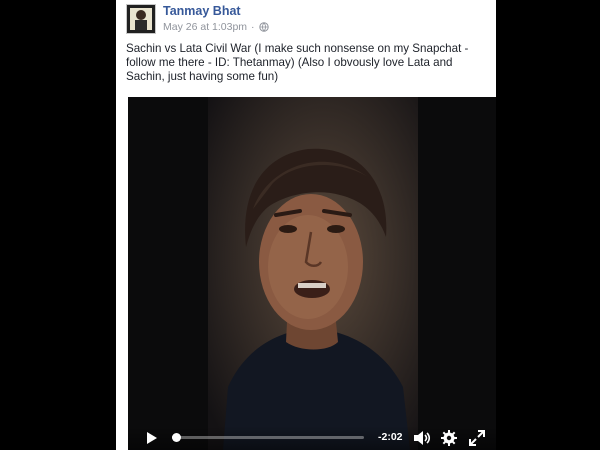 The height and width of the screenshot is (450, 600). What do you see at coordinates (390, 437) in the screenshot?
I see `video-time-remaining: -2:02` at bounding box center [390, 437].